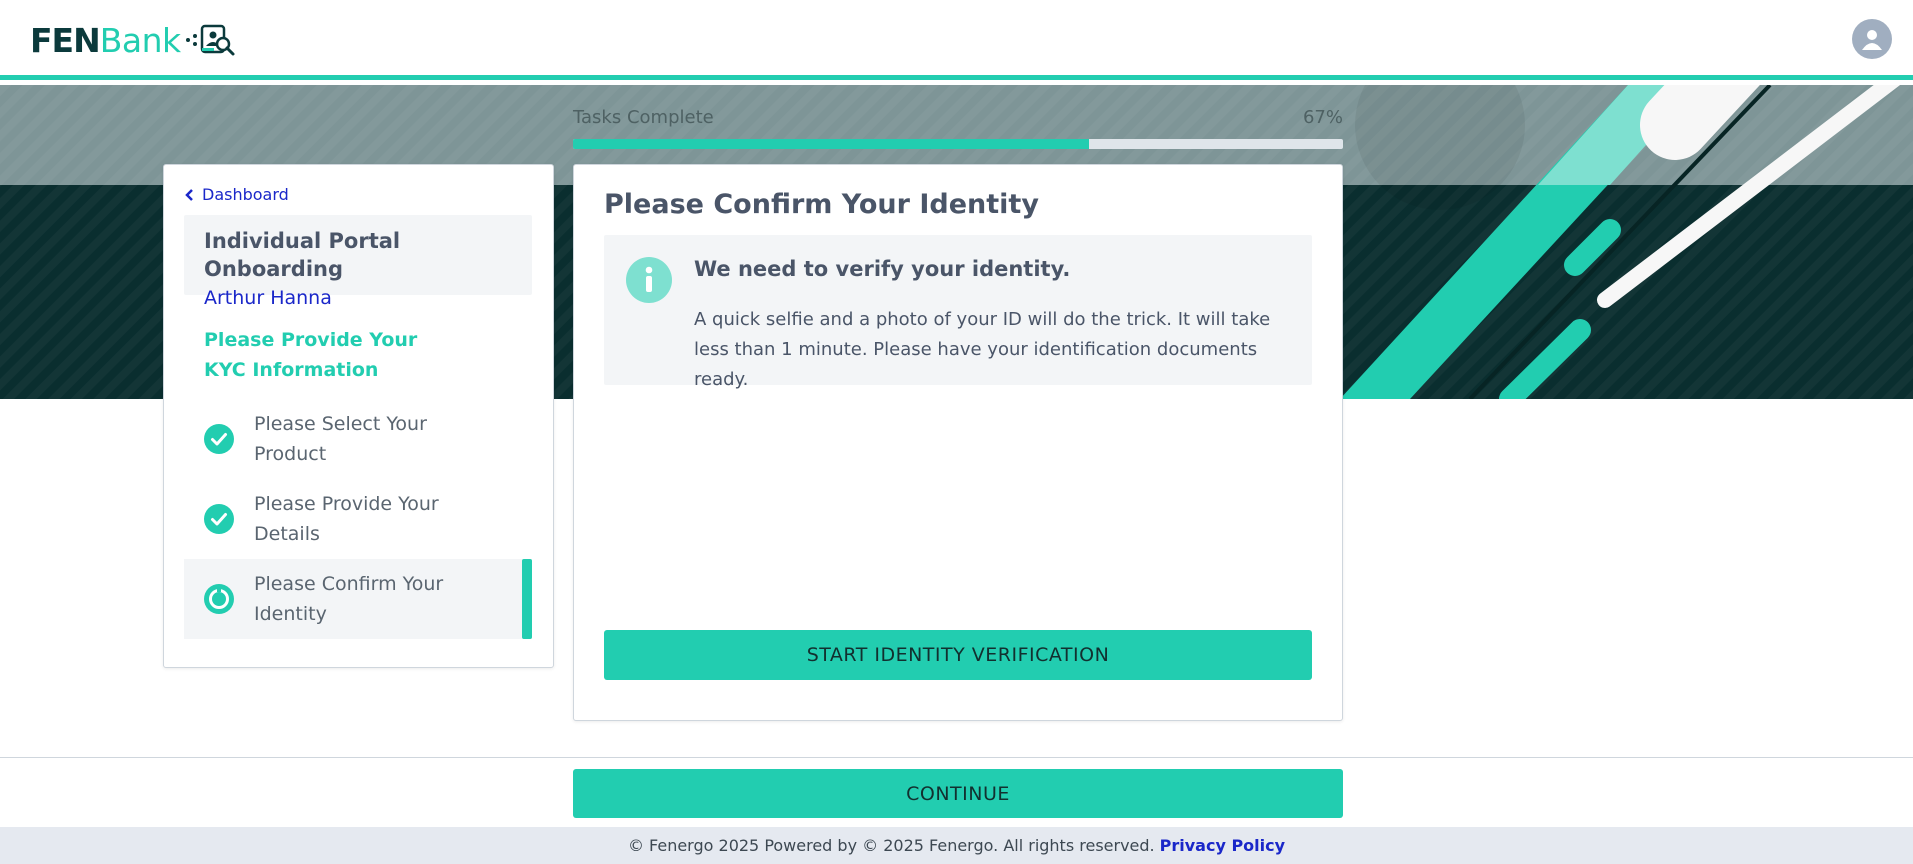 This screenshot has width=1913, height=864. I want to click on step-select-product: Please Select Your Product, so click(358, 439).